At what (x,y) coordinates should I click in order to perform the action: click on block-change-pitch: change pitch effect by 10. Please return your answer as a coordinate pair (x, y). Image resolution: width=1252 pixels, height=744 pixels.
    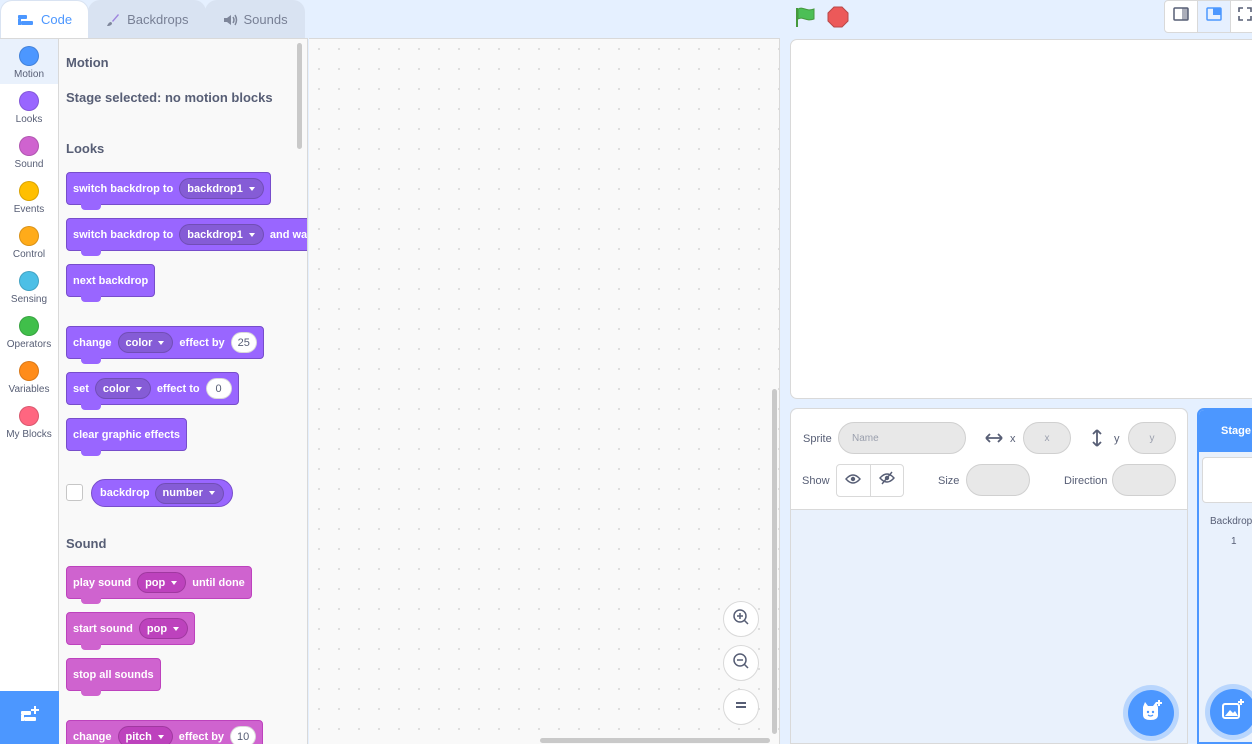
    Looking at the image, I should click on (165, 732).